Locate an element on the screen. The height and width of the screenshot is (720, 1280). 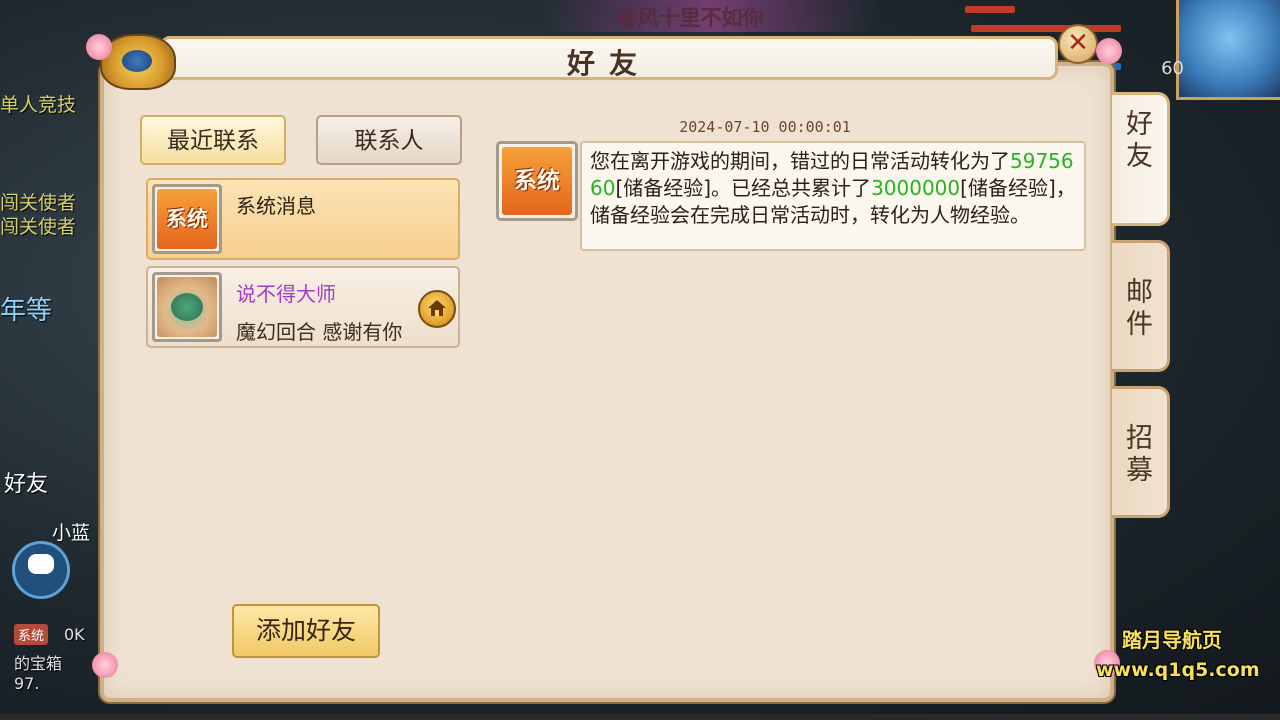
side-tab-friends: 好友 is located at coordinates (1141, 159).